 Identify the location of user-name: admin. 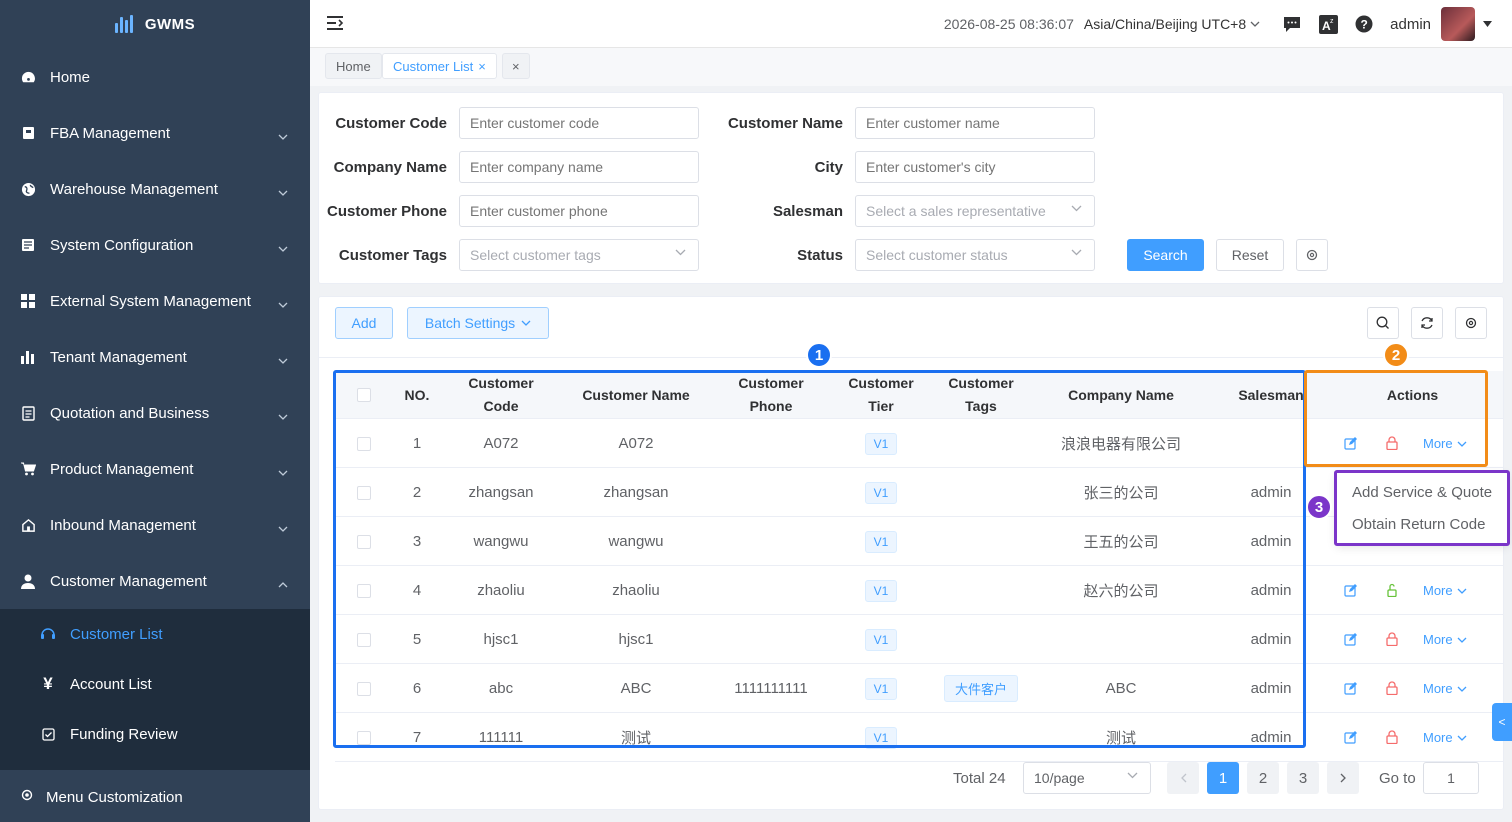
(1410, 24).